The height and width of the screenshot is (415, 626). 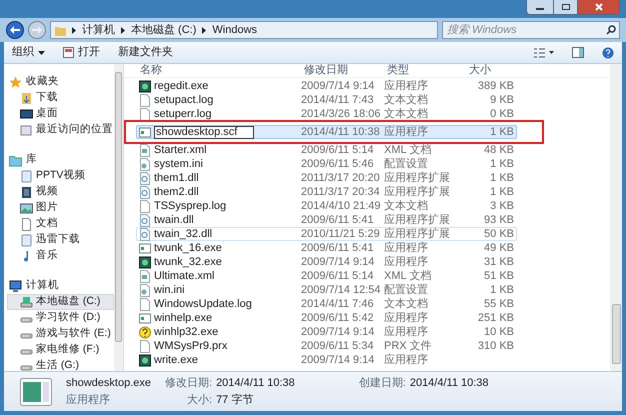 What do you see at coordinates (498, 234) in the screenshot?
I see `file-size: 50 KB` at bounding box center [498, 234].